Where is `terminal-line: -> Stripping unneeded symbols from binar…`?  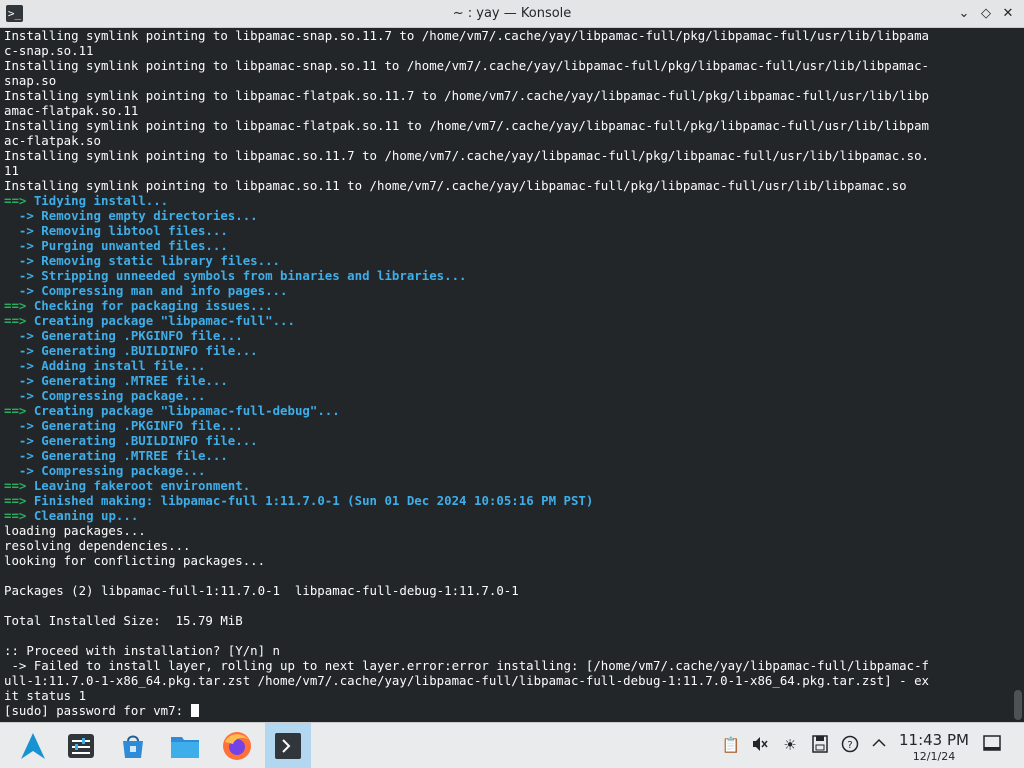
terminal-line: -> Stripping unneeded symbols from binar… is located at coordinates (508, 275).